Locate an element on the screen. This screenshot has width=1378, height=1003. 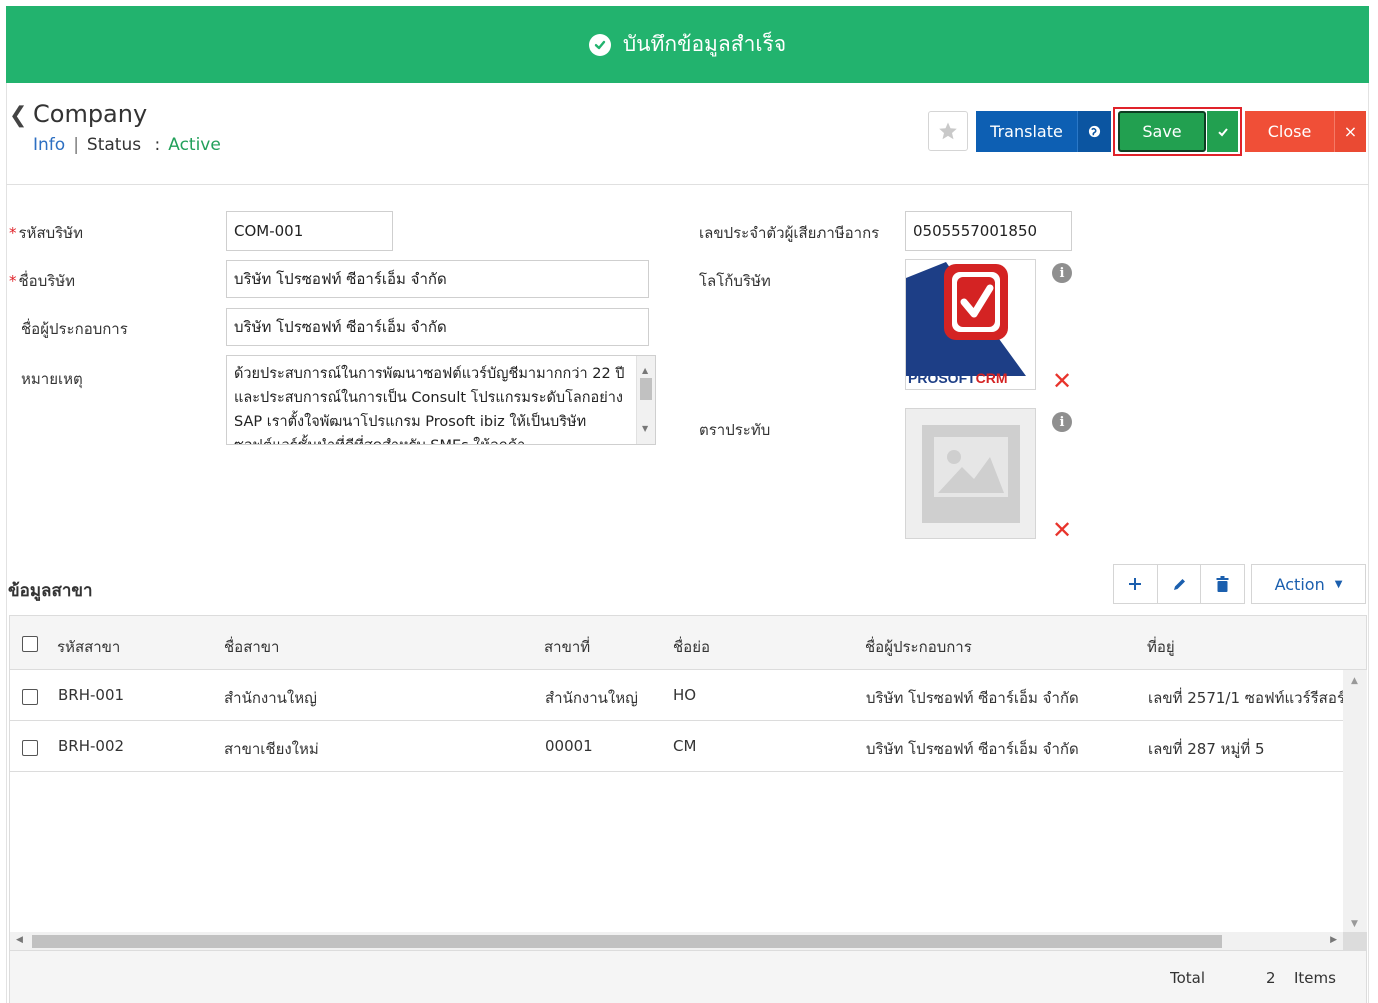
grid-vertical-scrollbar: ▲ ▼ is located at coordinates (1355, 801).